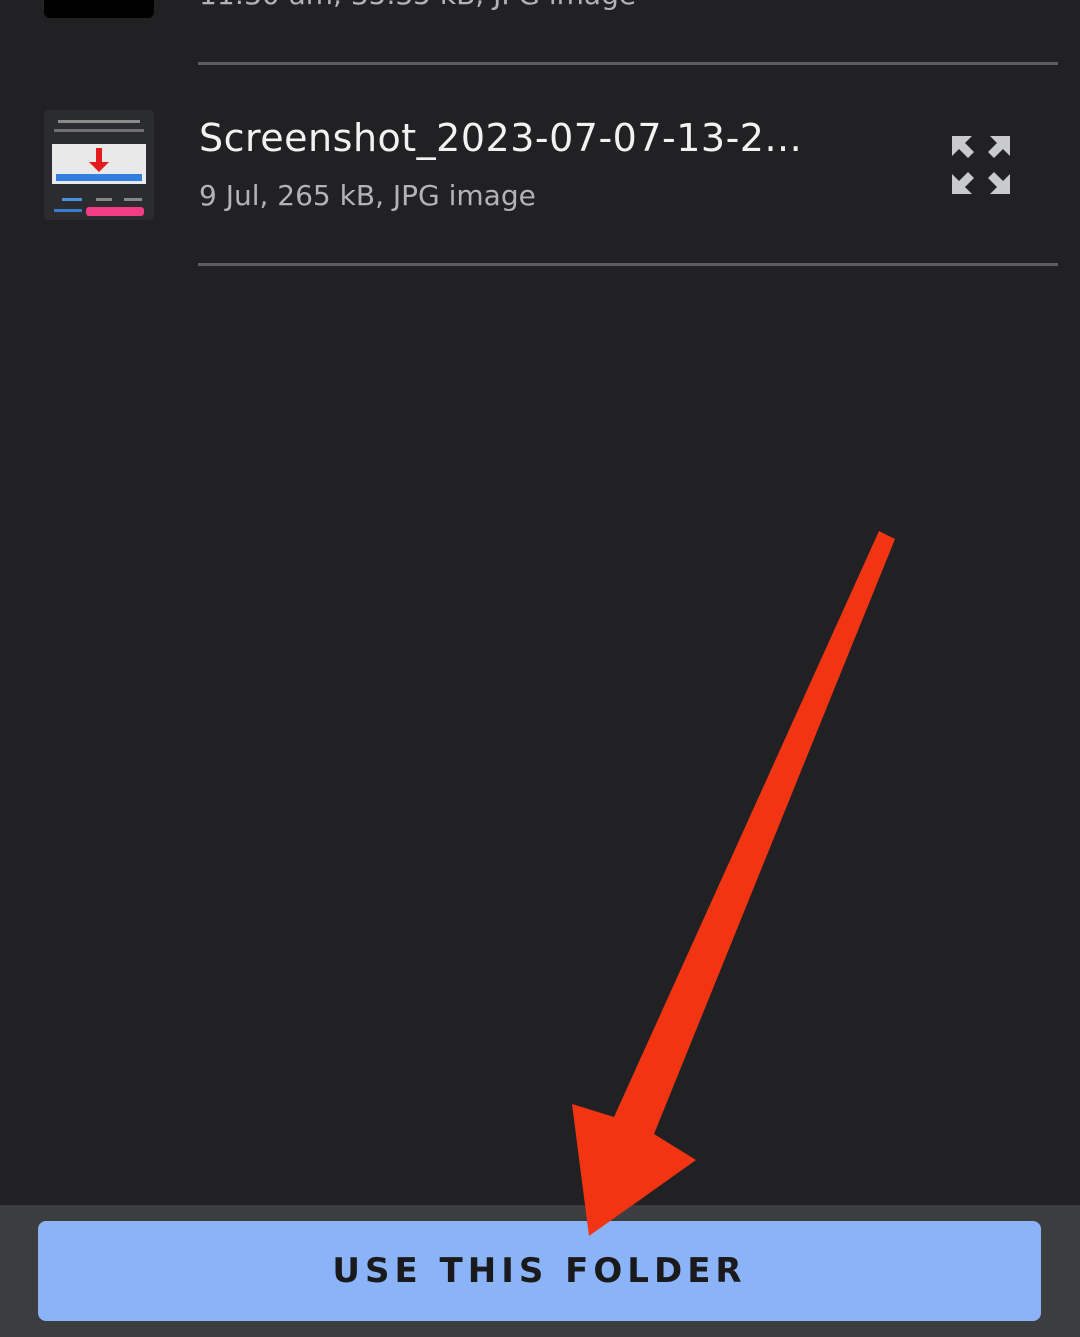  I want to click on file-meta: 11:30 am, 35.35 kB, JPG image, so click(417, 5).